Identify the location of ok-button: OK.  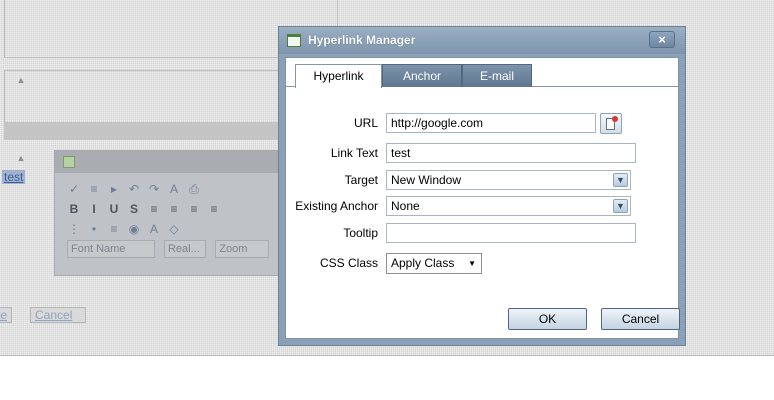
(547, 319).